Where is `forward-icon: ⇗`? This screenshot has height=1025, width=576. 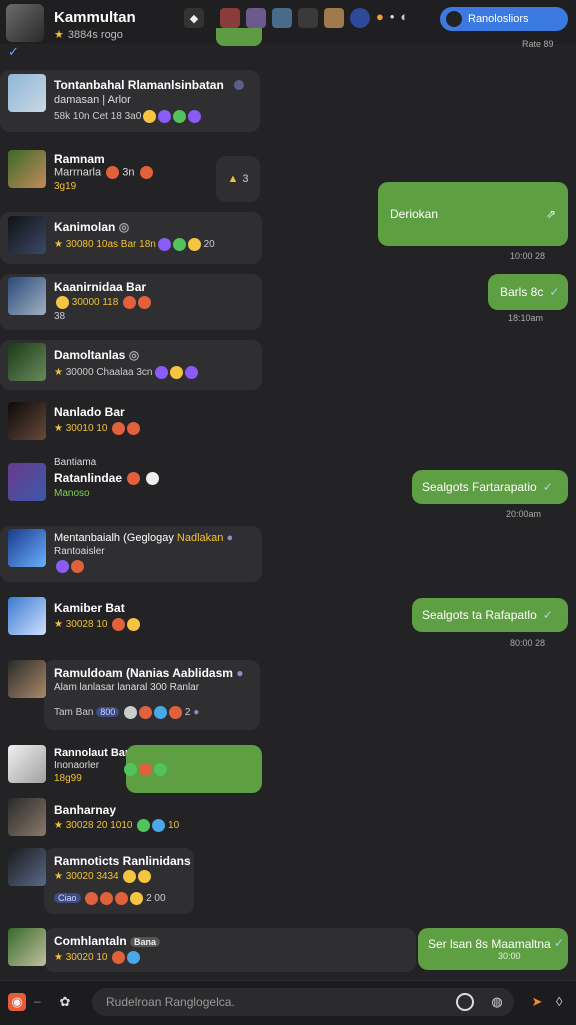 forward-icon: ⇗ is located at coordinates (551, 214).